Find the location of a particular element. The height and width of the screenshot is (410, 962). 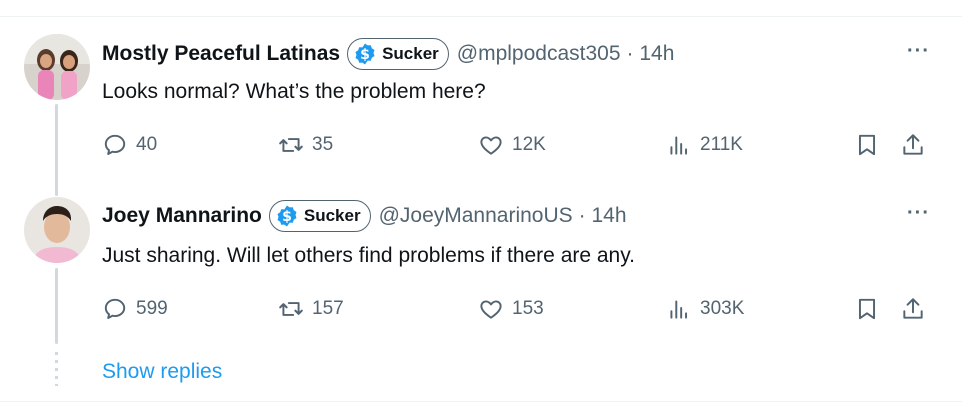

show-replies-link: Show replies is located at coordinates (162, 372).